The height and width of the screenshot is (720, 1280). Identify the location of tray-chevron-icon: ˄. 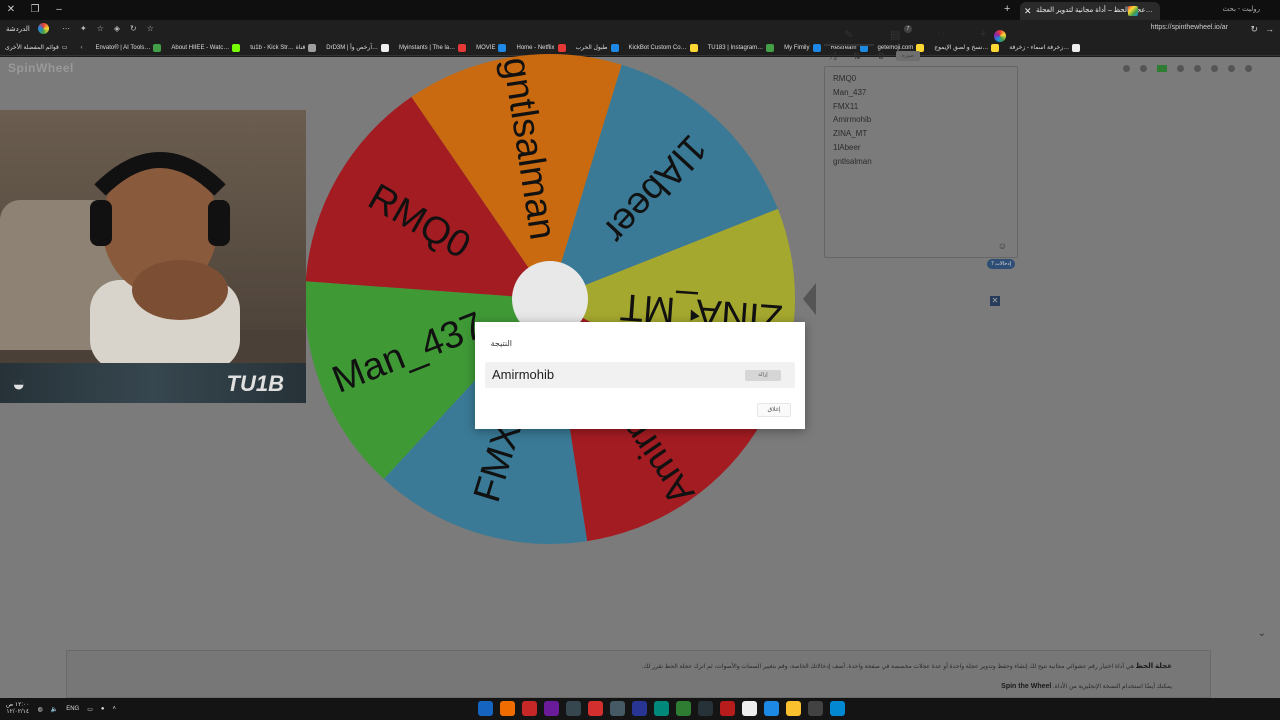
(115, 709).